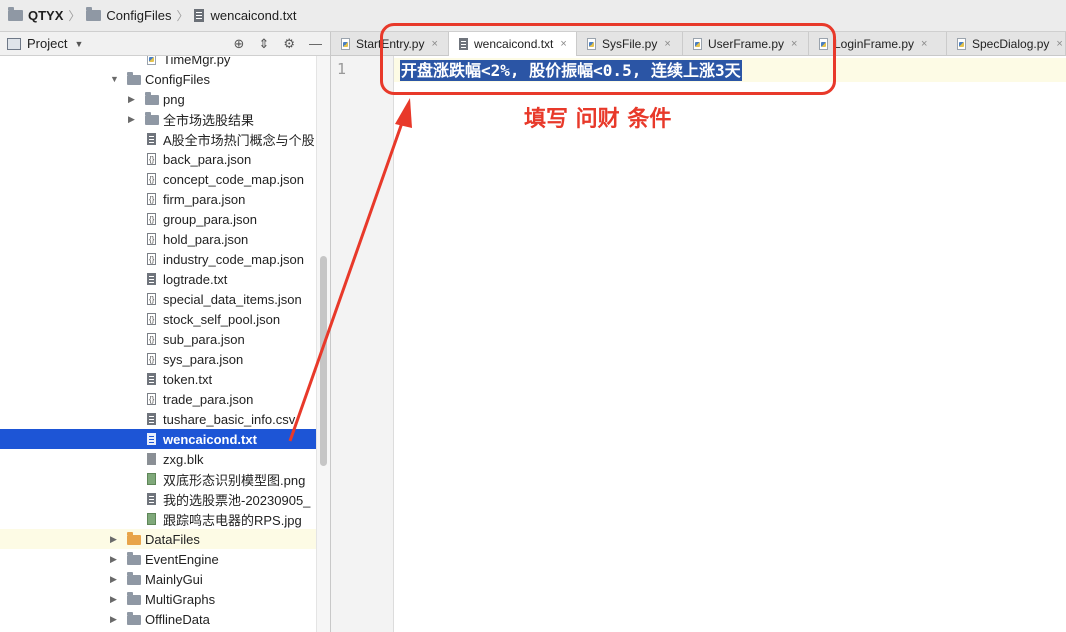  What do you see at coordinates (1006, 43) in the screenshot?
I see `editor-tab: SpecDialog.py ×` at bounding box center [1006, 43].